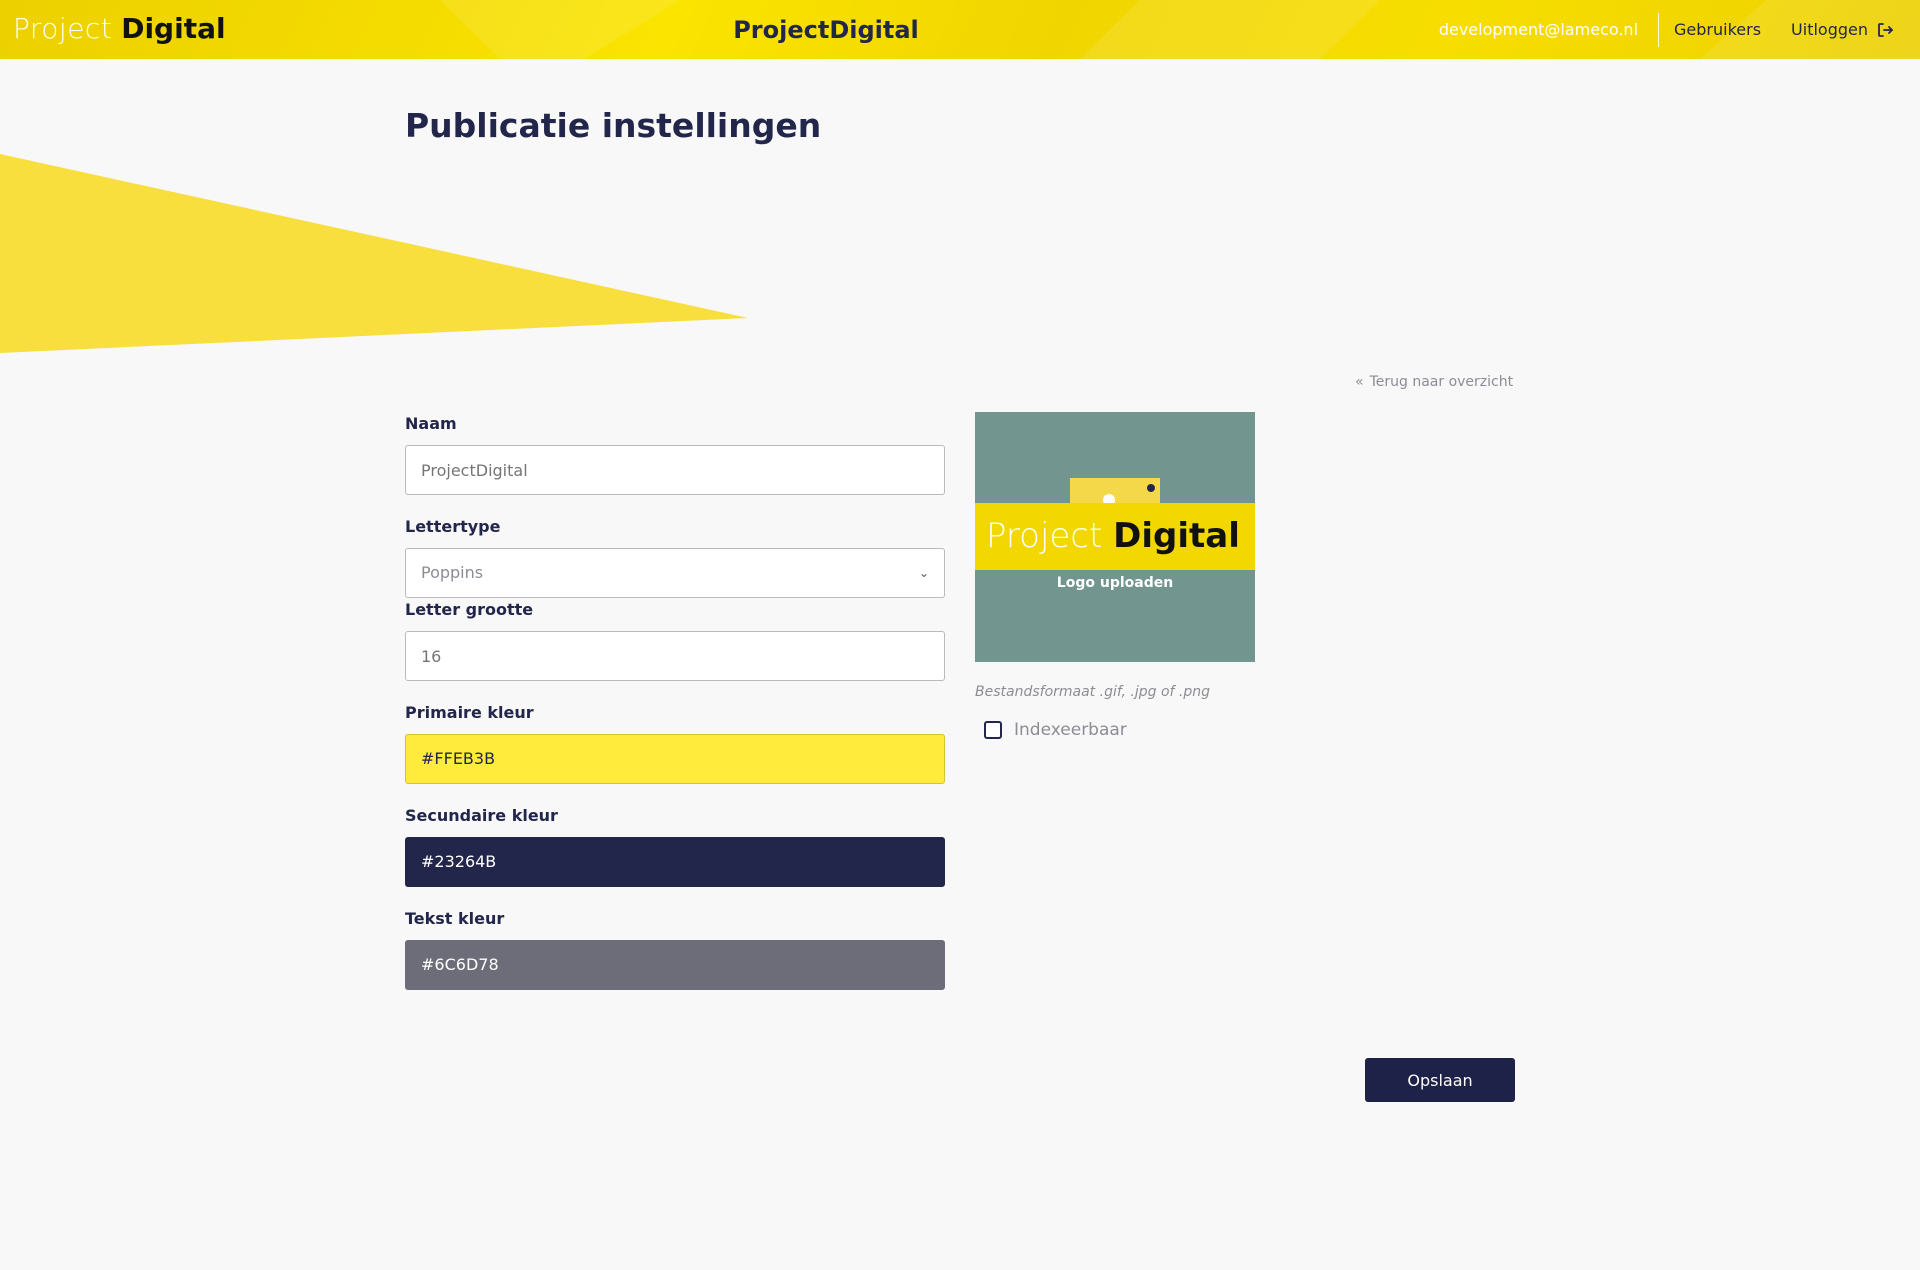  What do you see at coordinates (613, 125) in the screenshot?
I see `page-title: Publicatie instellingen` at bounding box center [613, 125].